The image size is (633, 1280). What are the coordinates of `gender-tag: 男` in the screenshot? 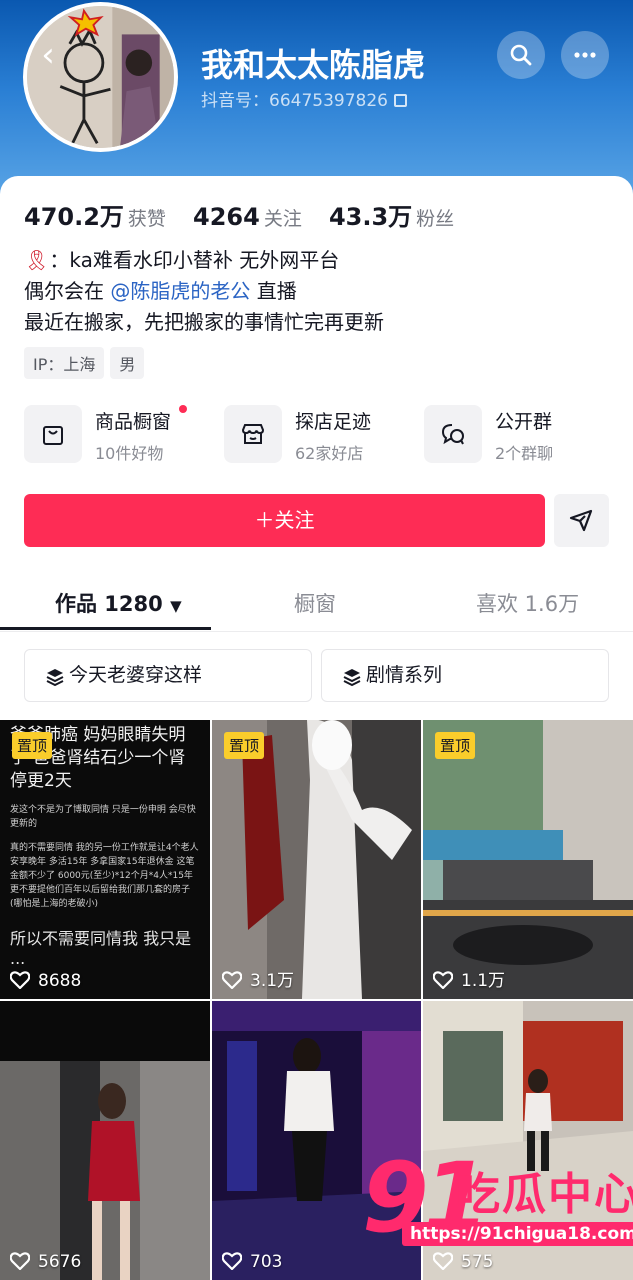 It's located at (127, 363).